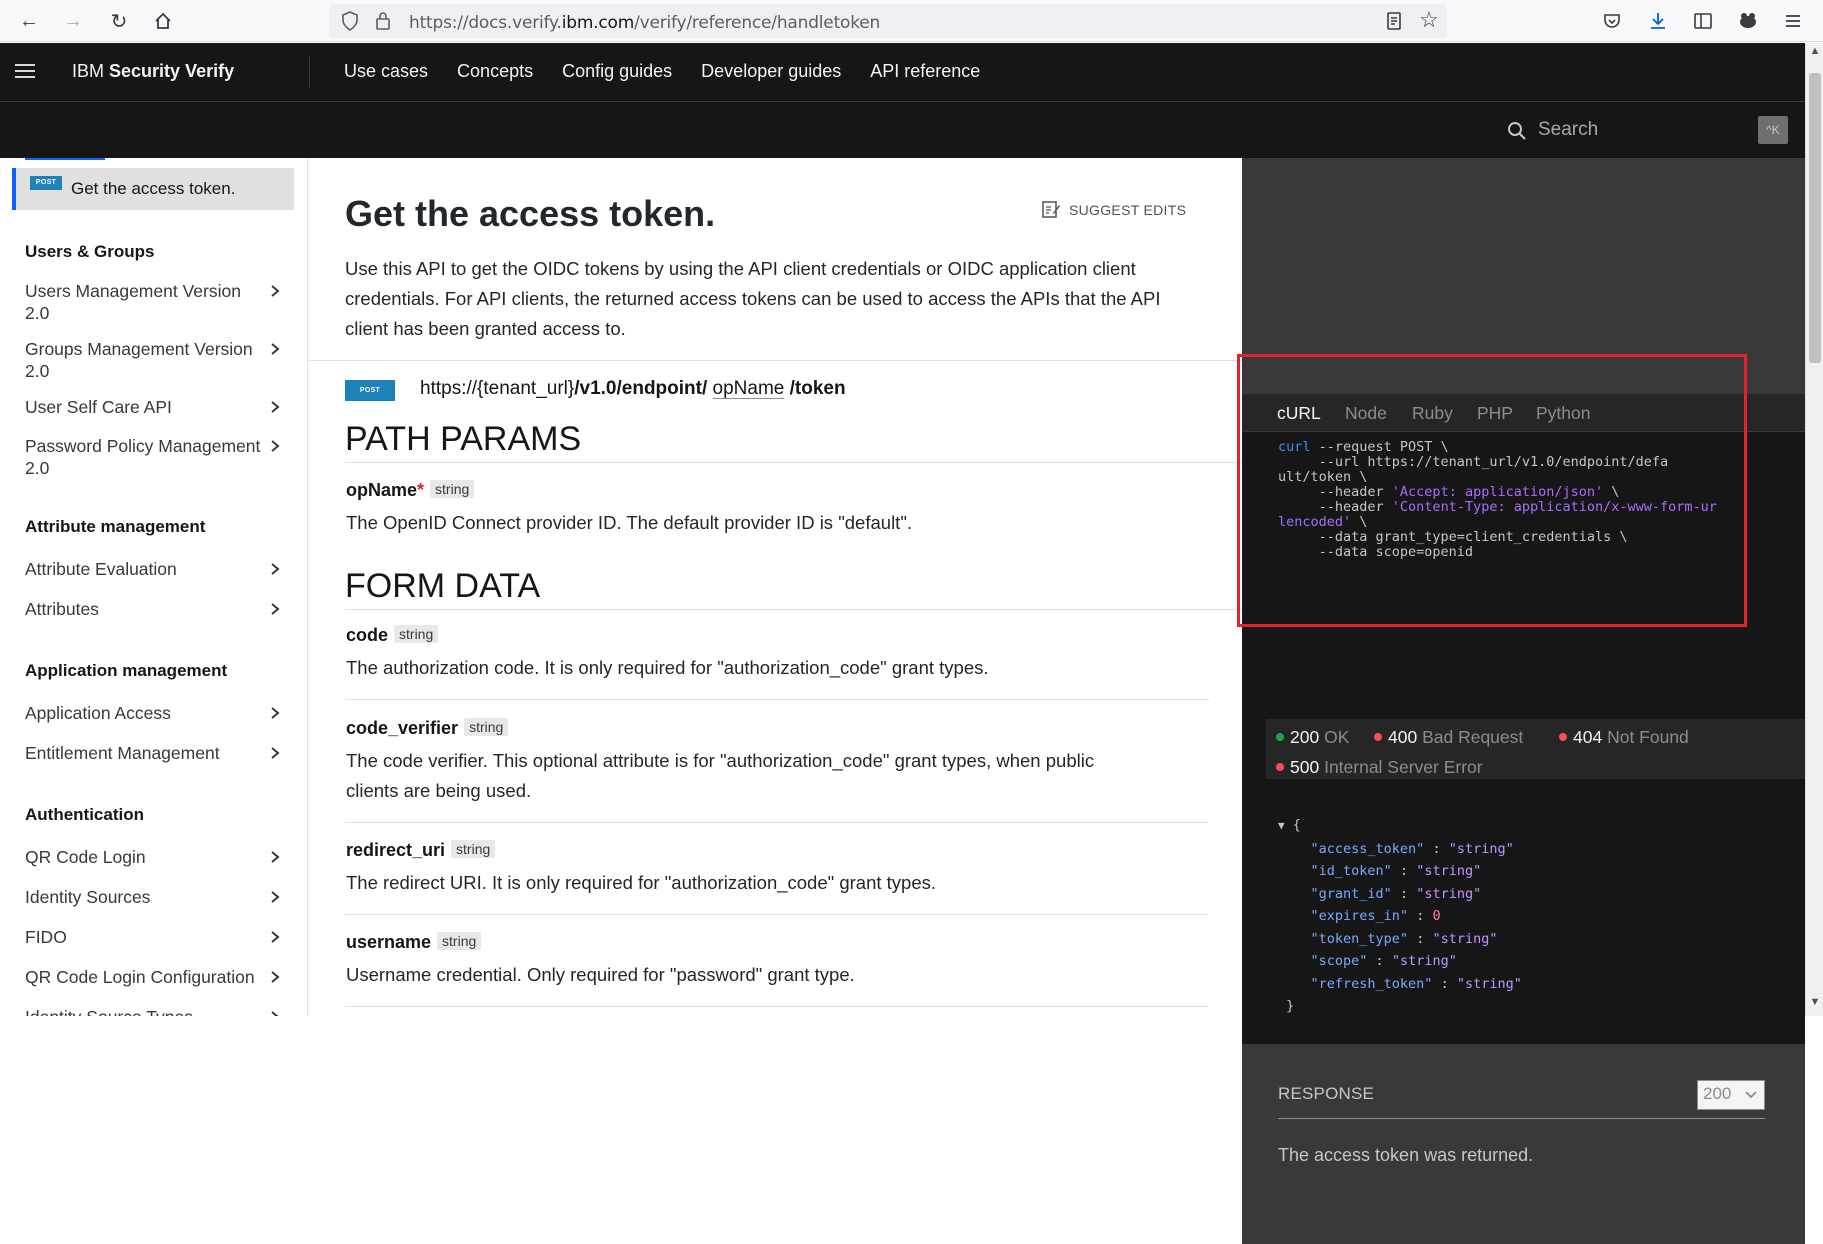 The width and height of the screenshot is (1823, 1244). I want to click on shield-icon, so click(350, 21).